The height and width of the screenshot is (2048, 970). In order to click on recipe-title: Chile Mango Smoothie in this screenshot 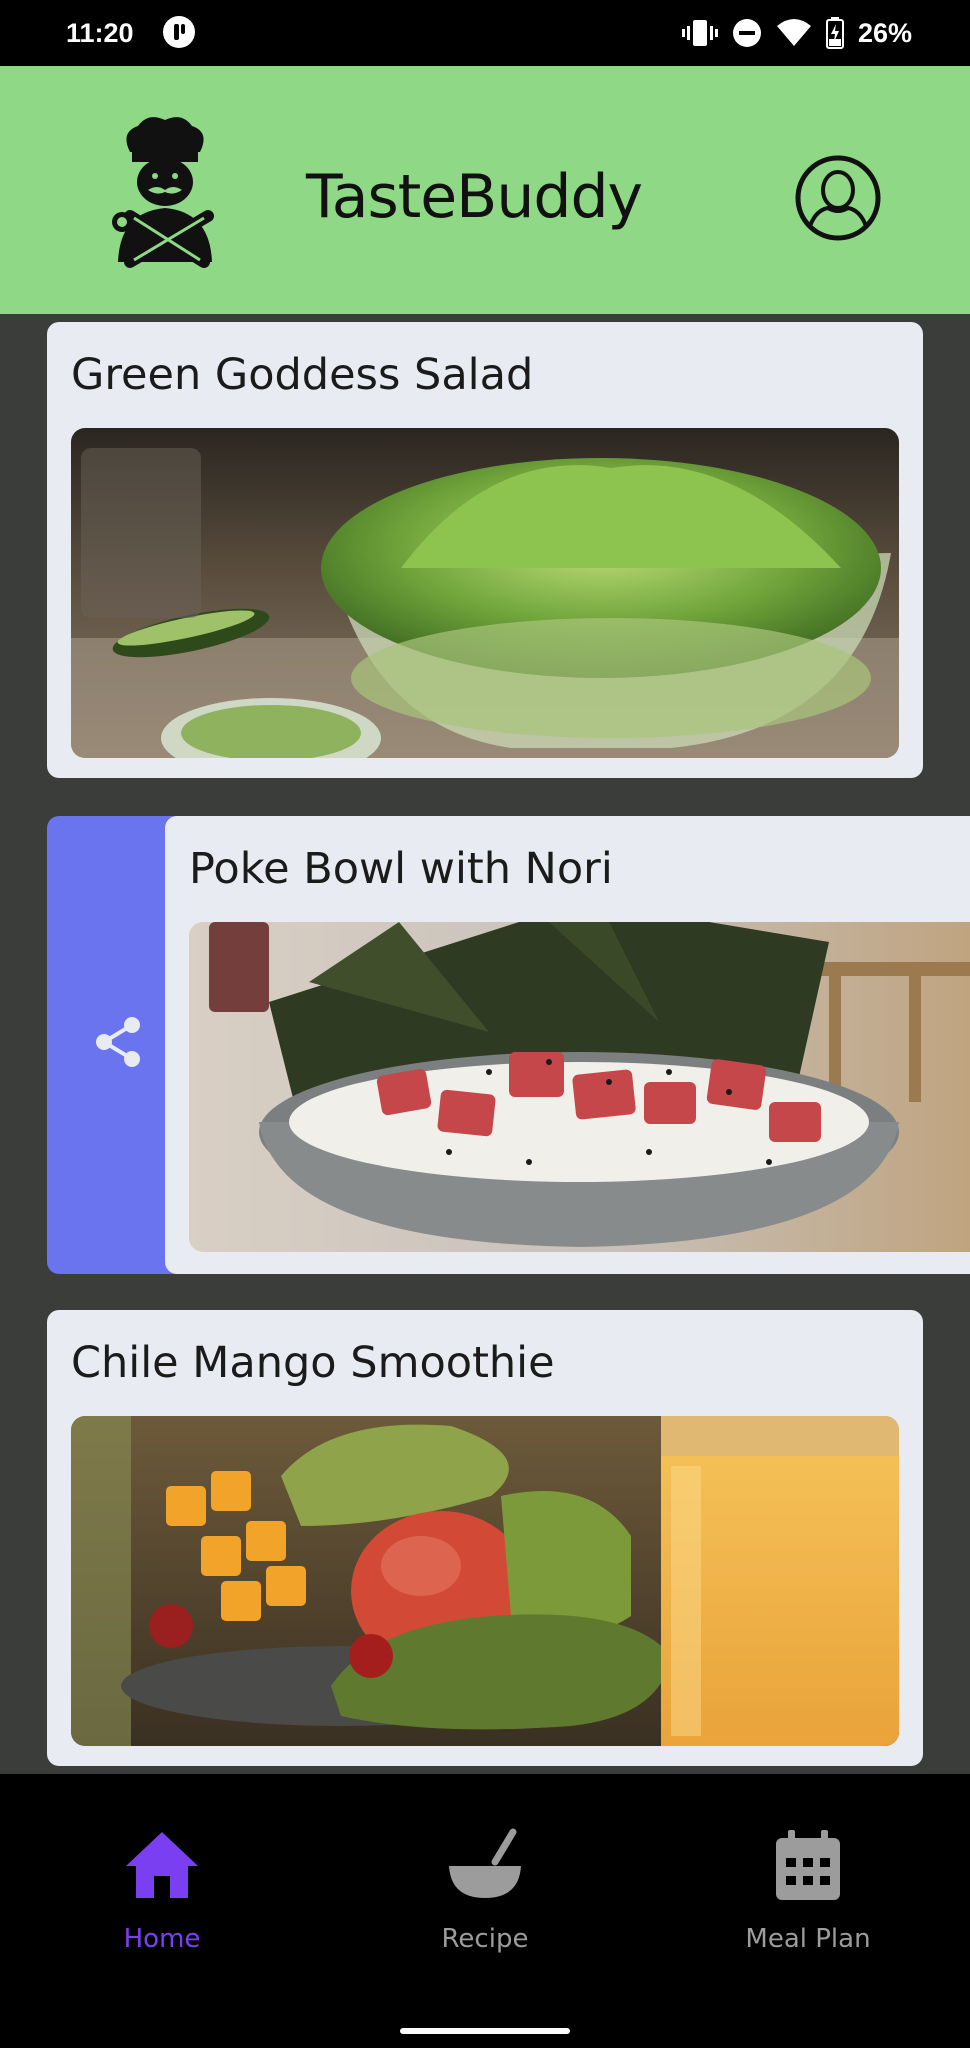, I will do `click(313, 1363)`.